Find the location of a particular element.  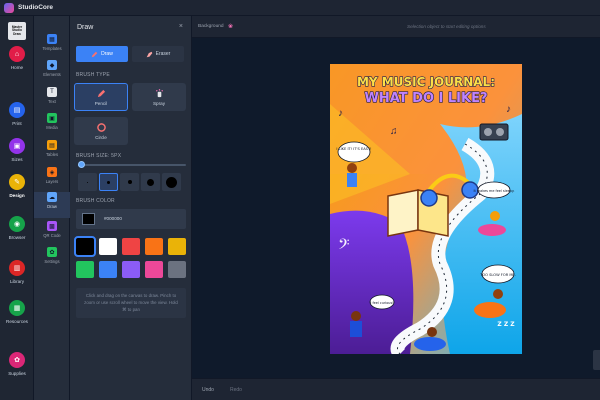

nav-label: Print is located at coordinates (17, 123).